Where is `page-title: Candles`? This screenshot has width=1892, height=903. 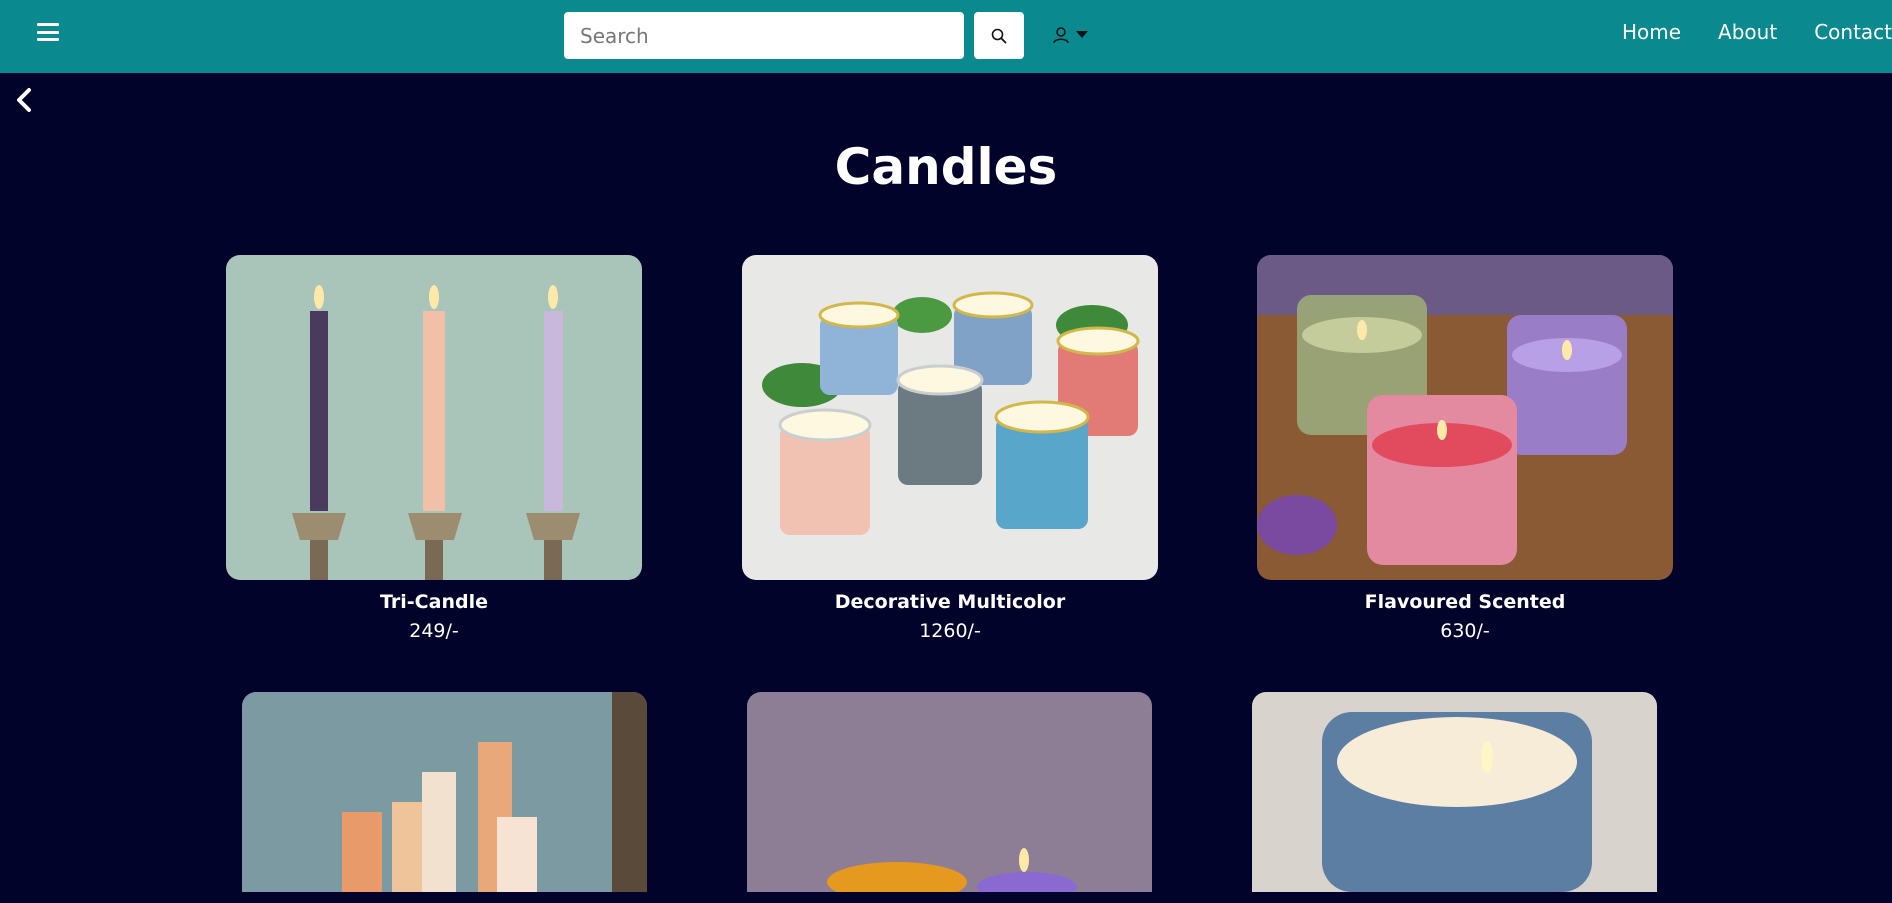
page-title: Candles is located at coordinates (946, 167).